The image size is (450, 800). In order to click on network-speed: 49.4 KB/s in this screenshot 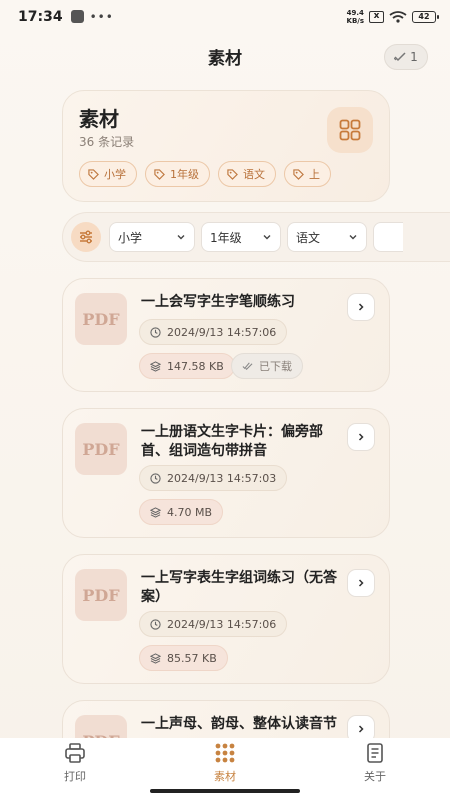, I will do `click(355, 17)`.